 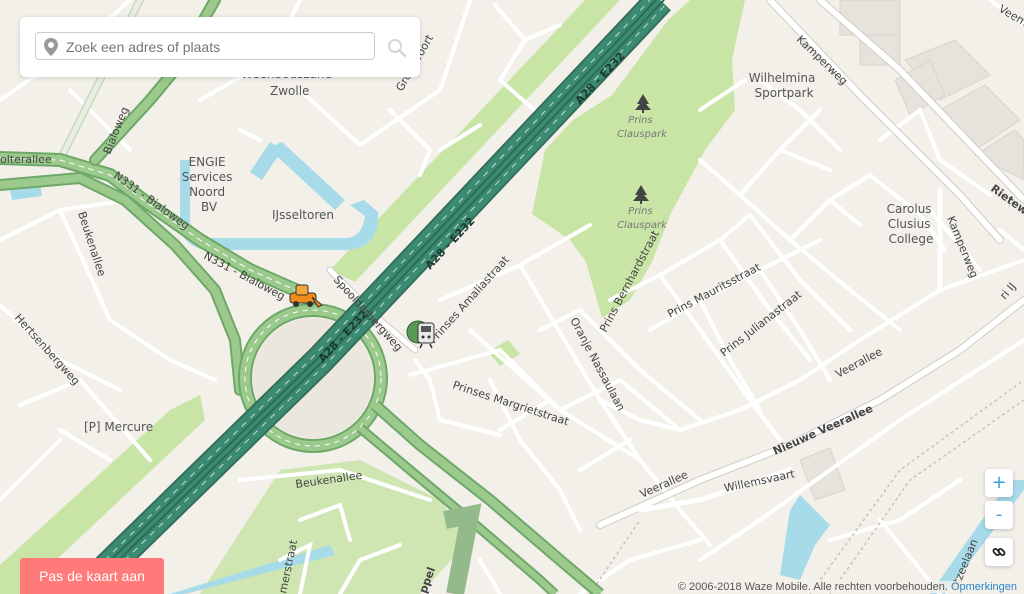 I want to click on poi-ijsseltoren: IJsseltoren, so click(x=303, y=215).